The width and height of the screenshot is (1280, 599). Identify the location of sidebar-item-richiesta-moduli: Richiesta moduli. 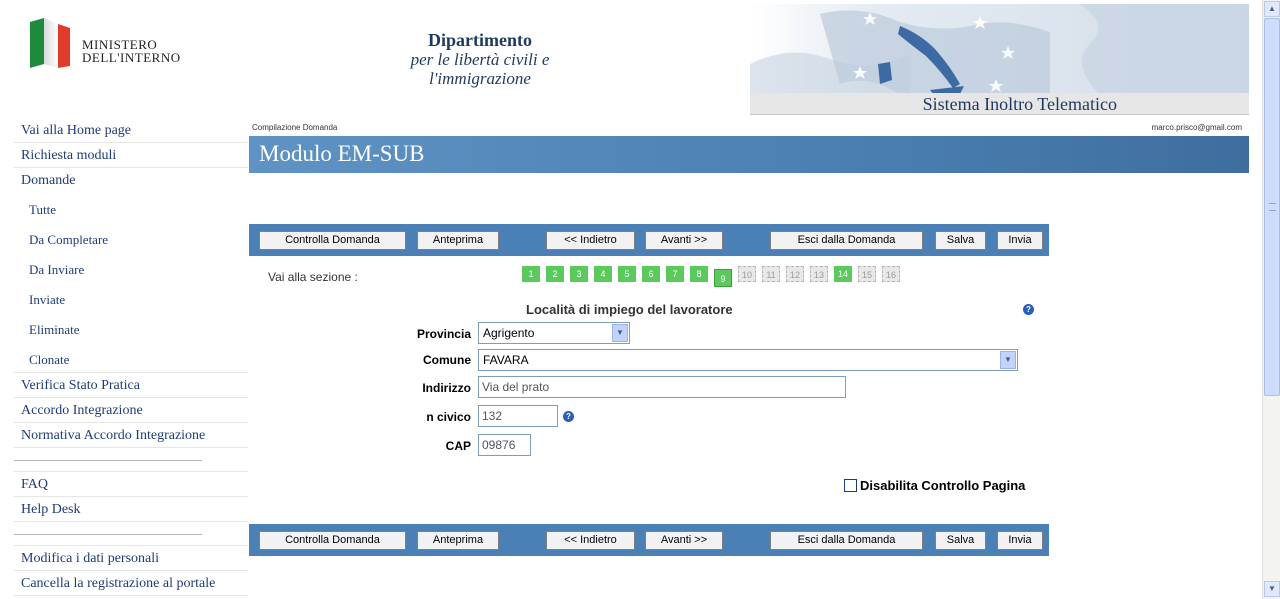
(131, 155).